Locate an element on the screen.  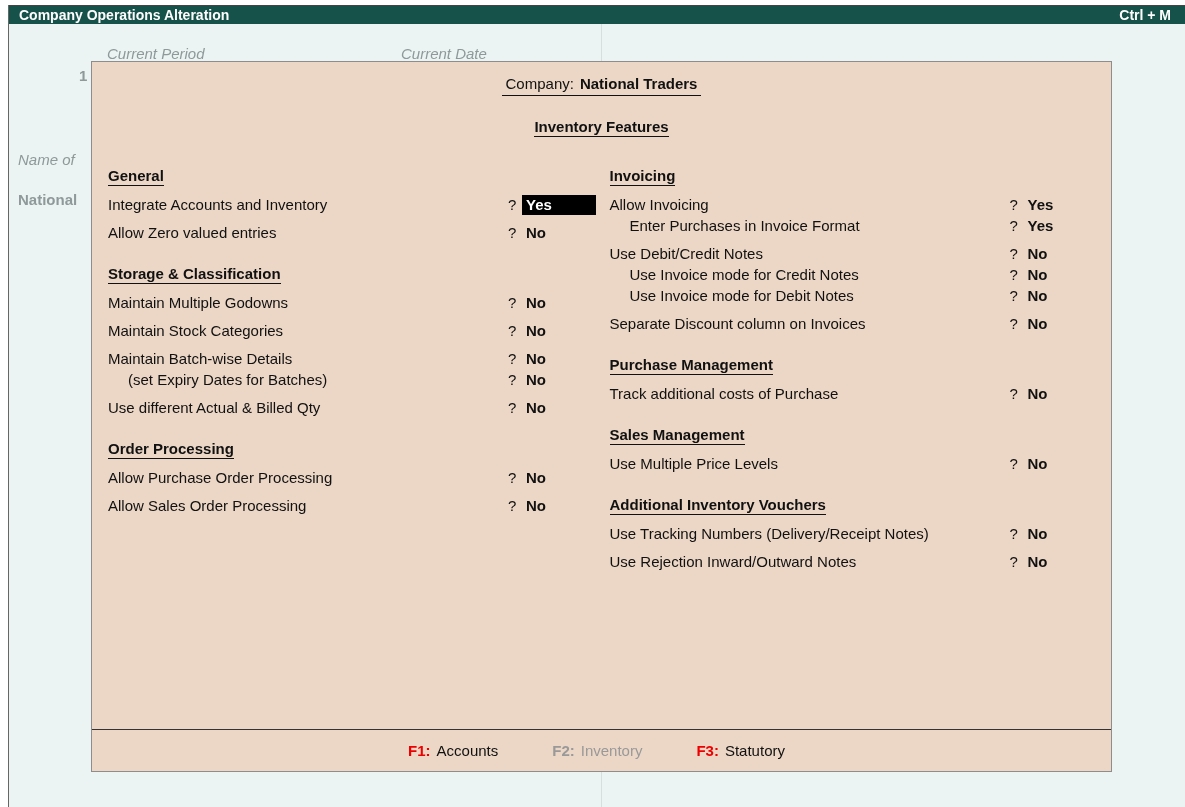
section-heading: General is located at coordinates (136, 176).